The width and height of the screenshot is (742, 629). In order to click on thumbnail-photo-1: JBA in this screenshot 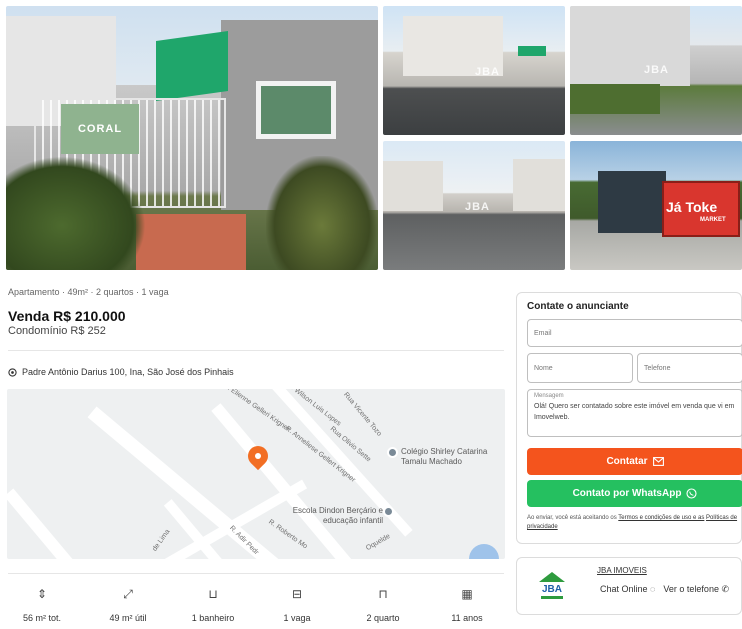, I will do `click(474, 70)`.